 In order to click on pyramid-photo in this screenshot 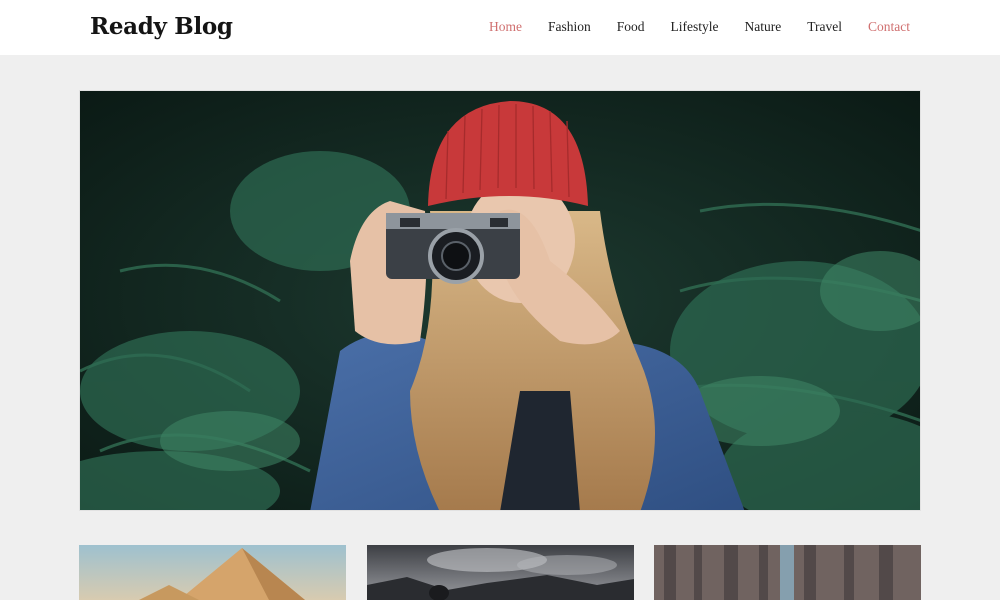, I will do `click(212, 572)`.